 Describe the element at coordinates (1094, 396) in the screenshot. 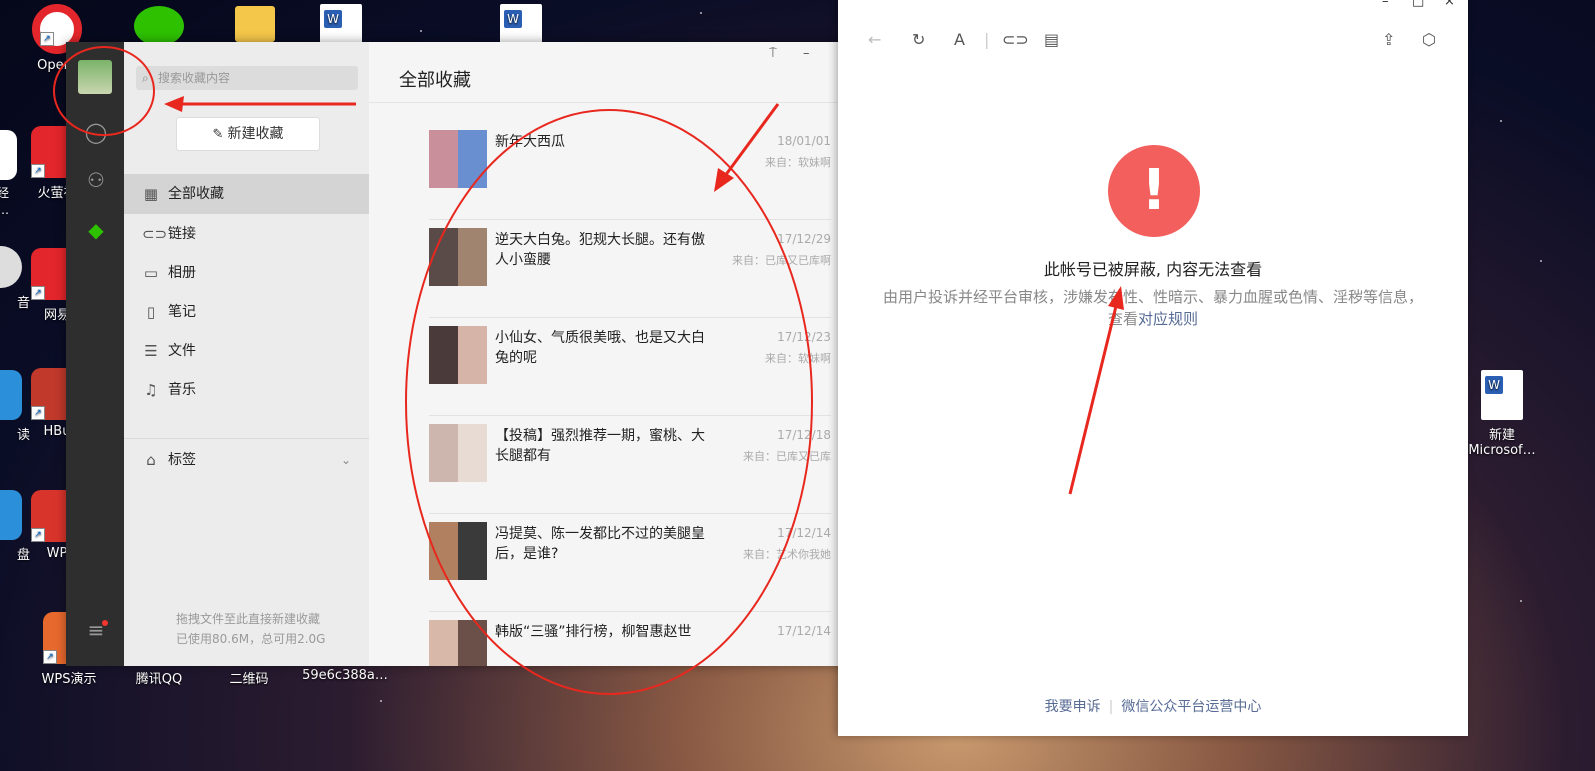

I see `annotation-arrow-blocked` at that location.